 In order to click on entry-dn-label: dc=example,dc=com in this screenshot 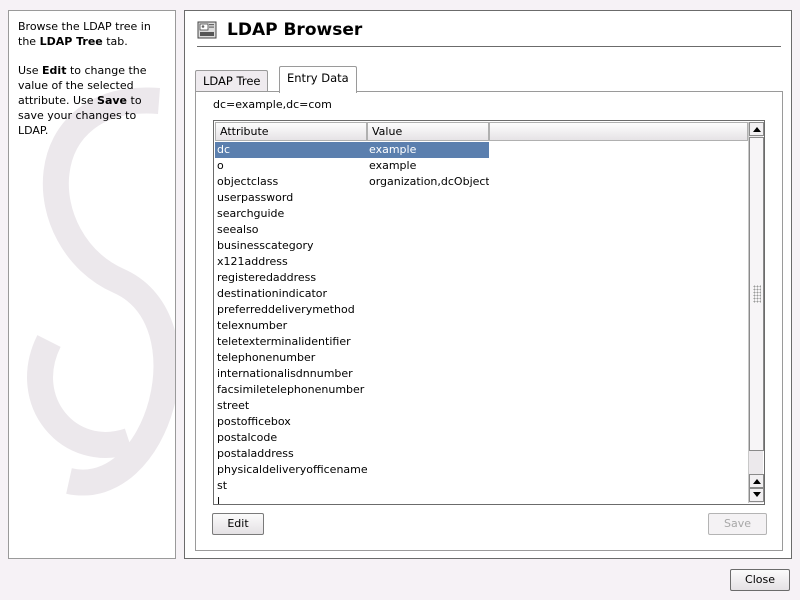, I will do `click(272, 104)`.